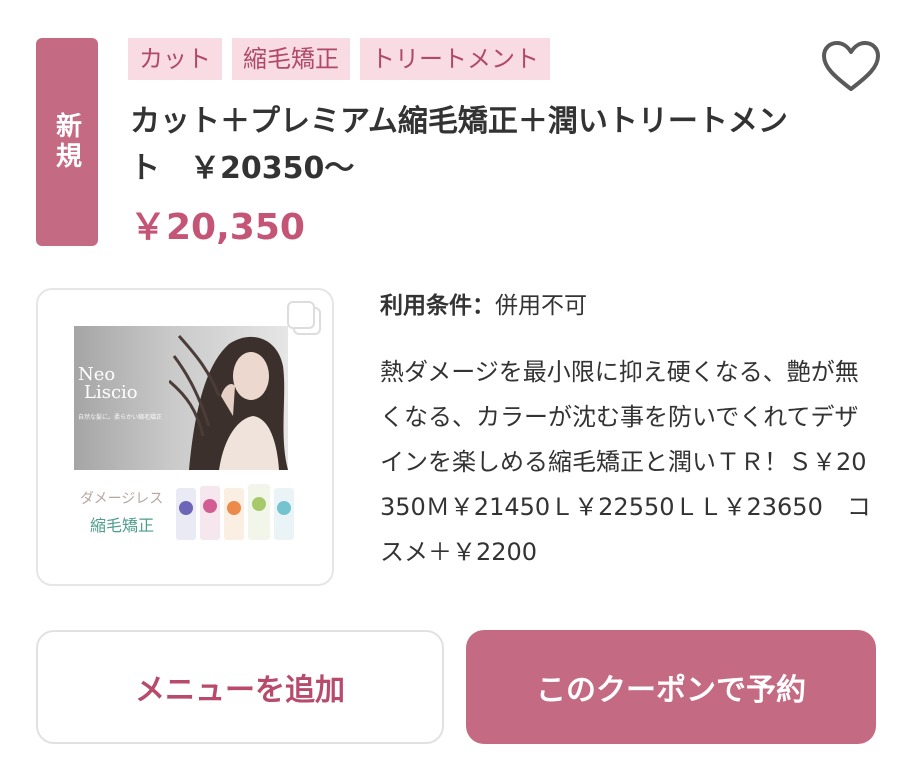 Image resolution: width=912 pixels, height=779 pixels. What do you see at coordinates (175, 59) in the screenshot?
I see `tag-cut: カット` at bounding box center [175, 59].